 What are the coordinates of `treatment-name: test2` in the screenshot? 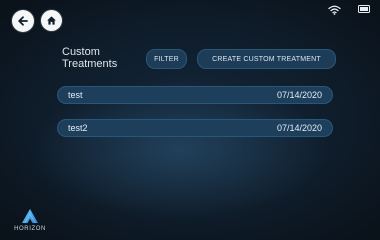 It's located at (78, 128).